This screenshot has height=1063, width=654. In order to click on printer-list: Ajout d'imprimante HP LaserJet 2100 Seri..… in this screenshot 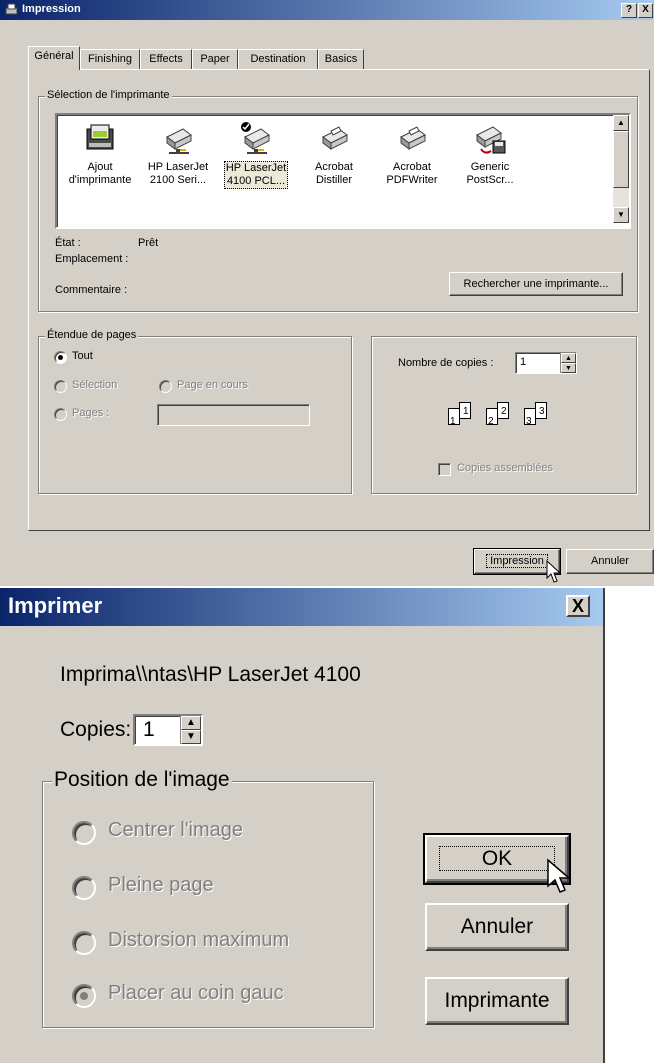, I will do `click(343, 171)`.